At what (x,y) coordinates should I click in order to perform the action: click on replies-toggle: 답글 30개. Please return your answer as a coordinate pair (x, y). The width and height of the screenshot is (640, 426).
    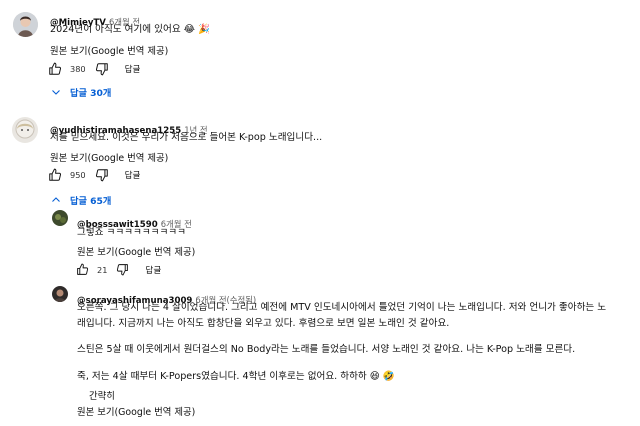
    Looking at the image, I should click on (80, 92).